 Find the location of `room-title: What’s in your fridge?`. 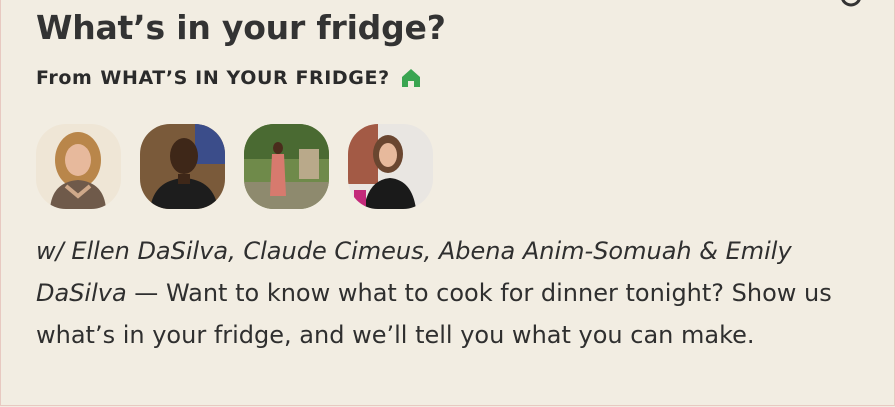

room-title: What’s in your fridge? is located at coordinates (241, 27).